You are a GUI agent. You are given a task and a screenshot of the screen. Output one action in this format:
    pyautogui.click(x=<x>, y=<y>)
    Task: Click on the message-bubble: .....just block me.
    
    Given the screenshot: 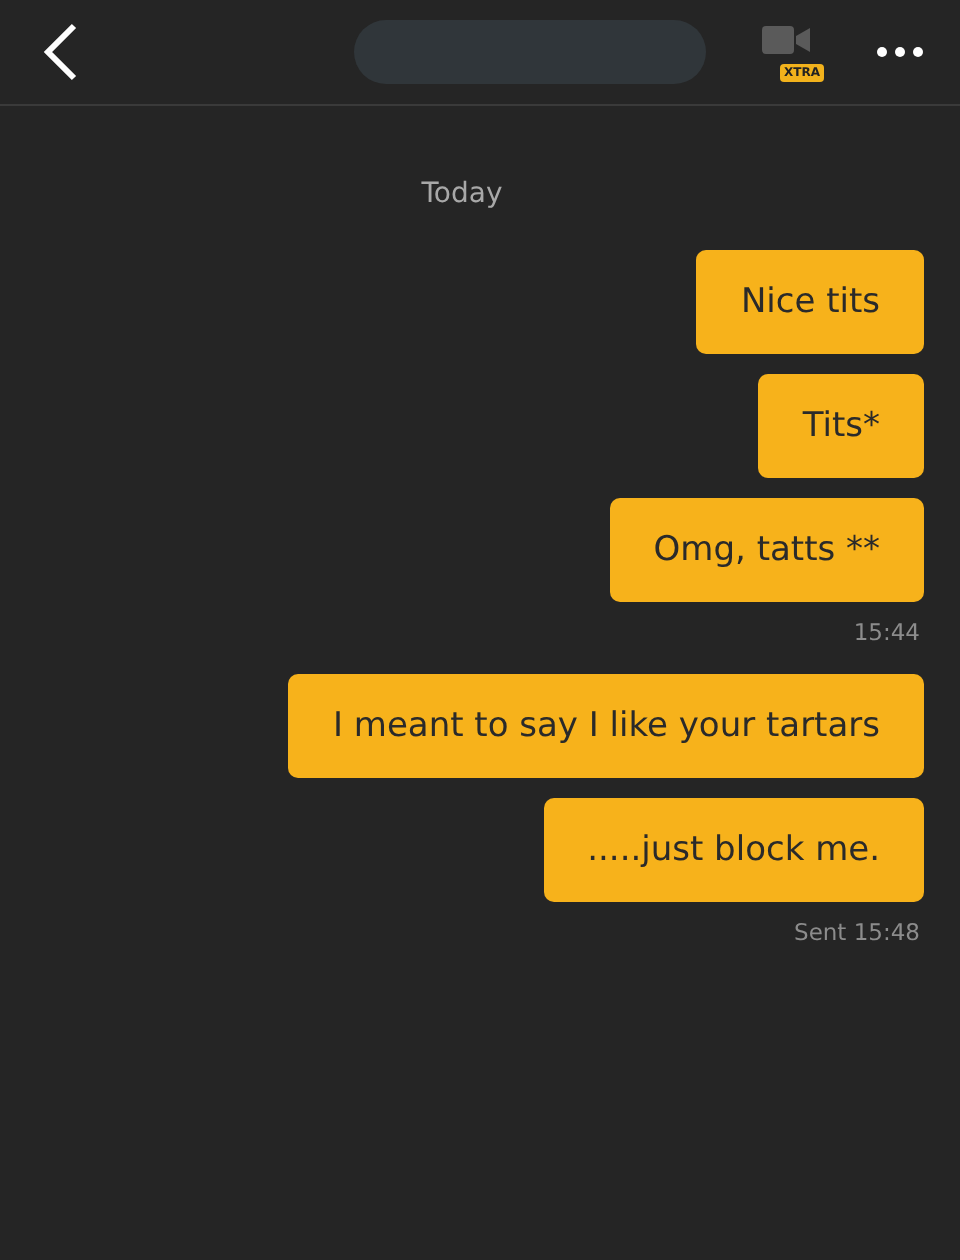 What is the action you would take?
    pyautogui.click(x=733, y=850)
    